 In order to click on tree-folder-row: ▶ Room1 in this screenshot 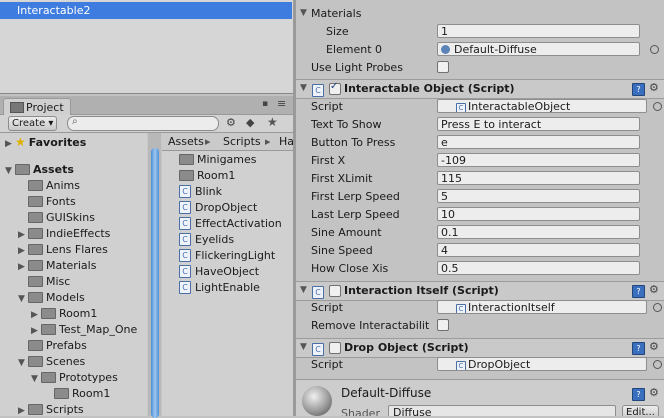, I will do `click(64, 314)`.